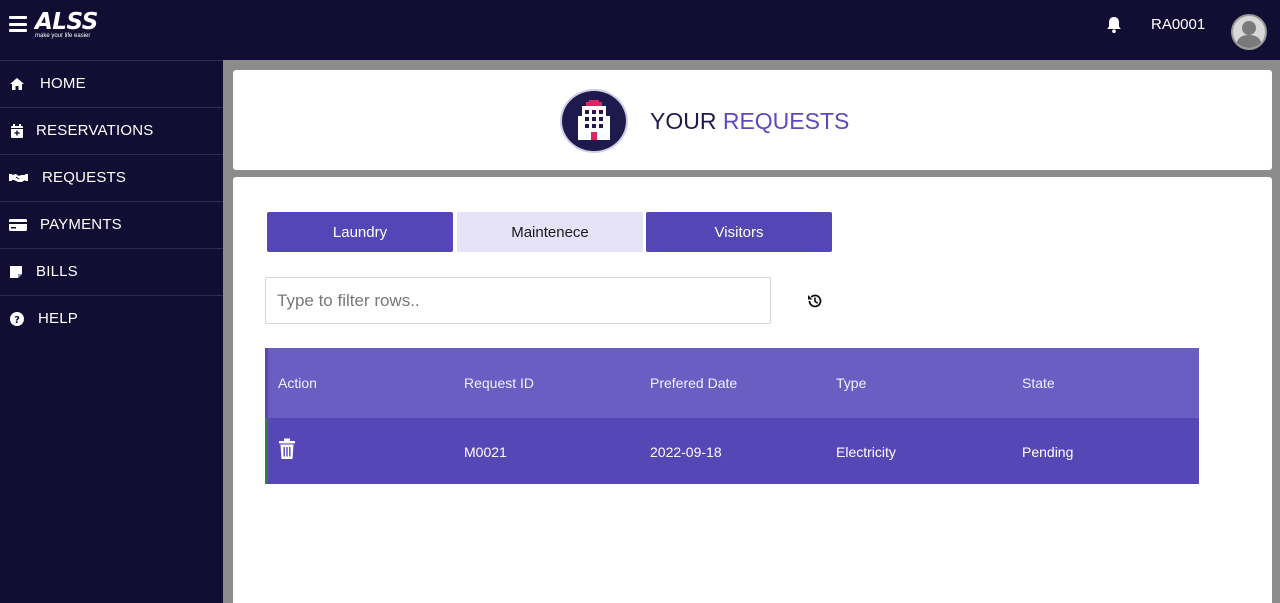 The image size is (1280, 603). What do you see at coordinates (550, 232) in the screenshot?
I see `tab-maintenece: Maintenece` at bounding box center [550, 232].